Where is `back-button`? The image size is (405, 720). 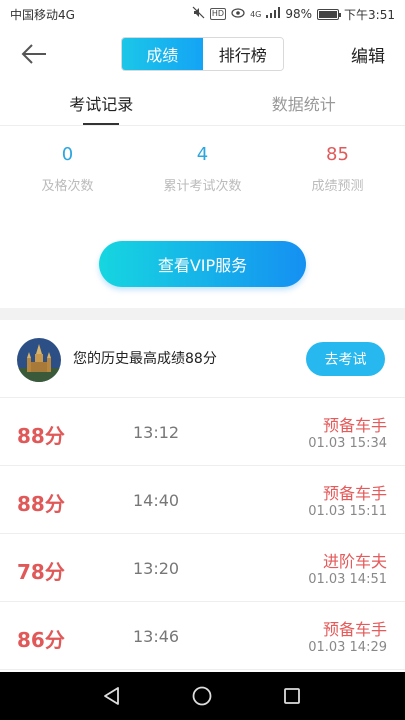 back-button is located at coordinates (34, 54).